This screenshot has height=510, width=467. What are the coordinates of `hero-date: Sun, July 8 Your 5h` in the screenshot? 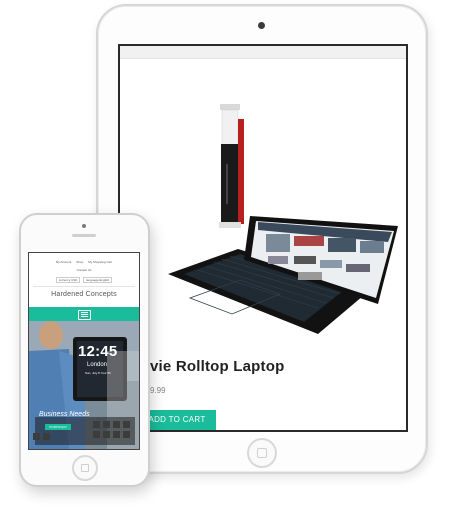 It's located at (98, 373).